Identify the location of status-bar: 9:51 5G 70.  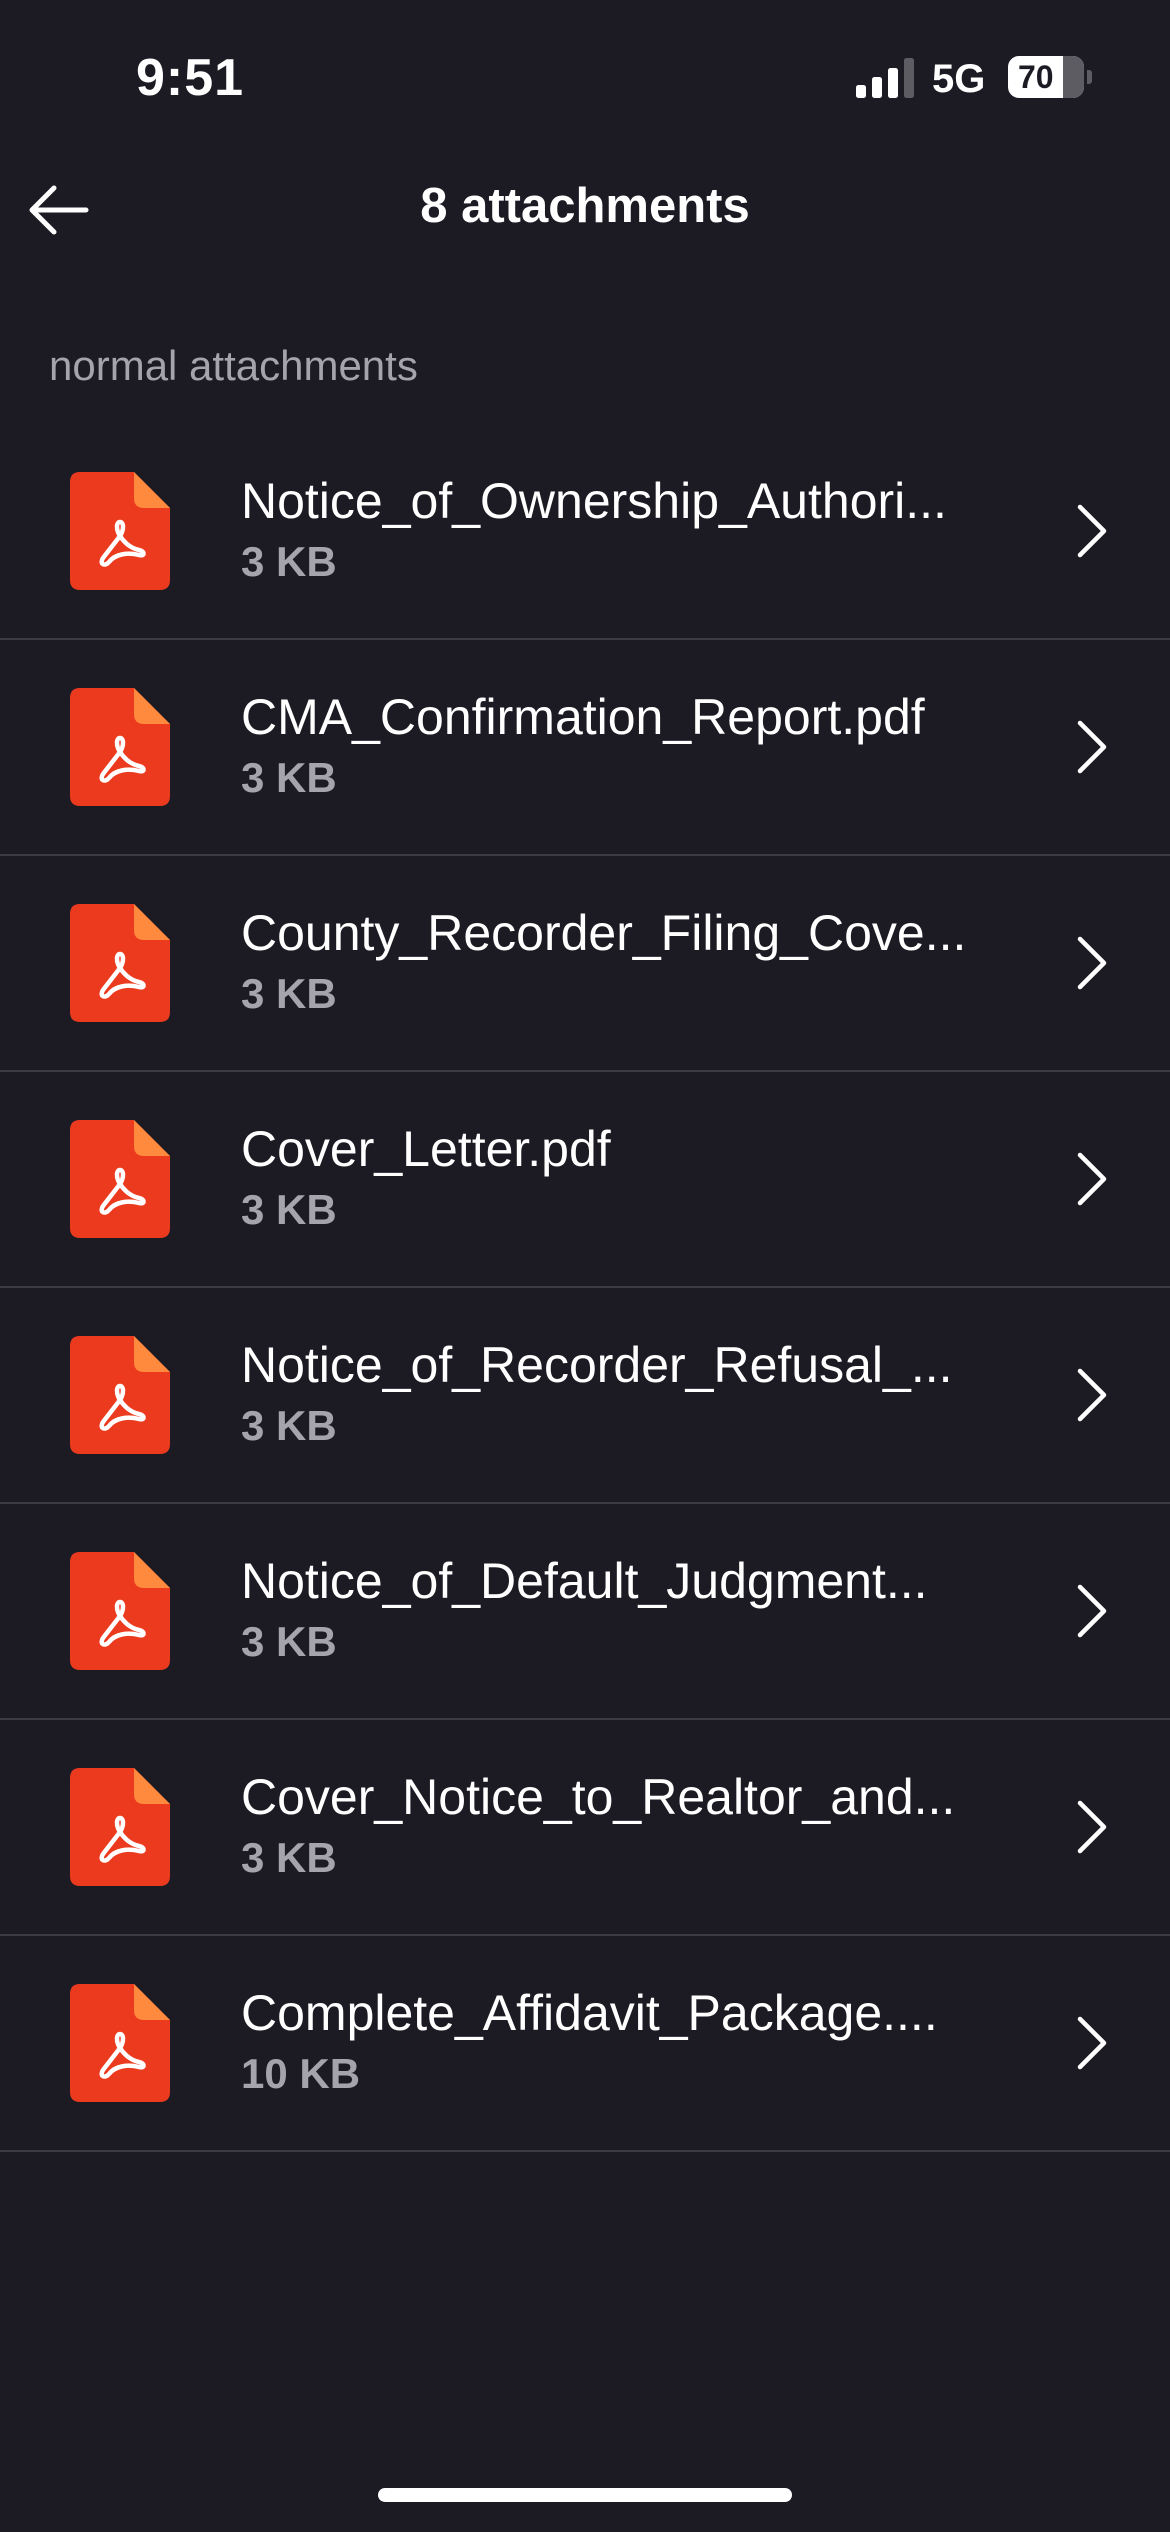
(585, 75).